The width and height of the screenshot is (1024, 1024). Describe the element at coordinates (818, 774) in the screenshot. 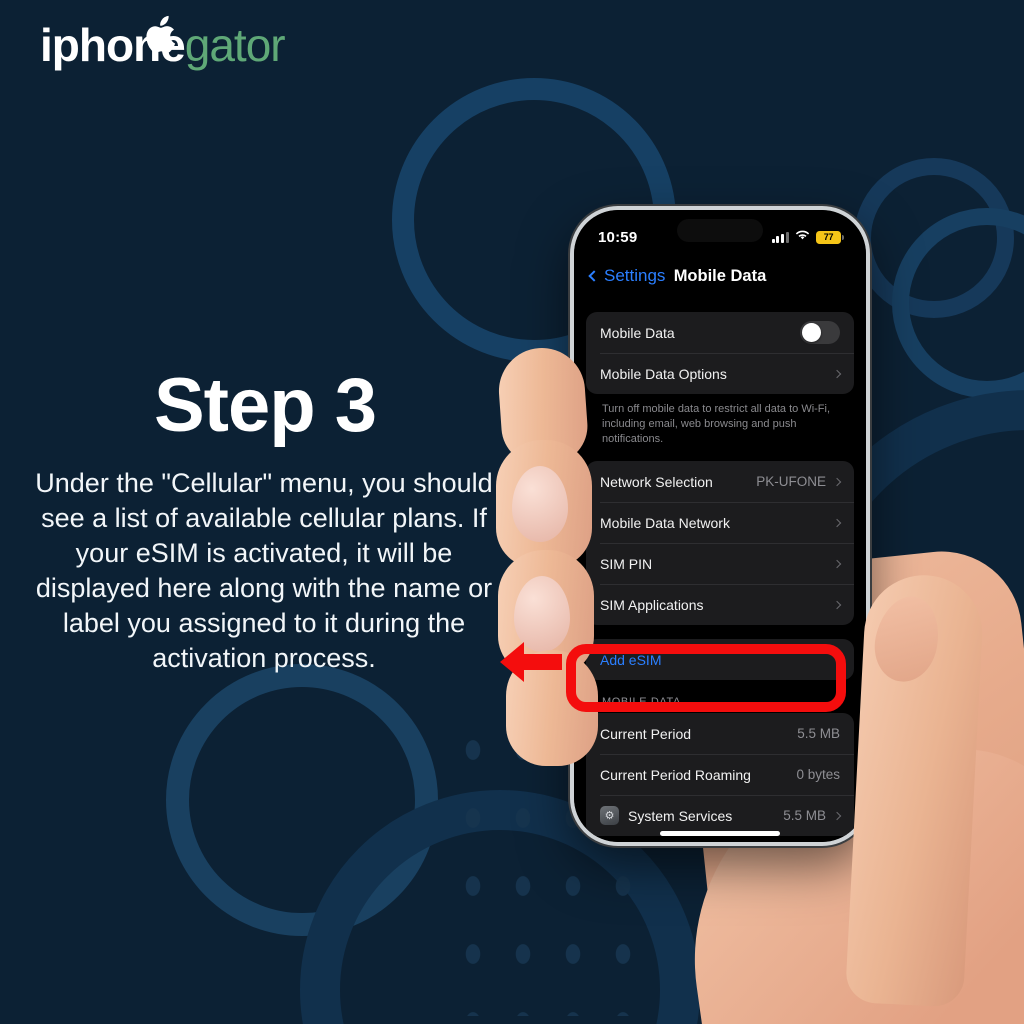

I see `row-value: 0 bytes` at that location.